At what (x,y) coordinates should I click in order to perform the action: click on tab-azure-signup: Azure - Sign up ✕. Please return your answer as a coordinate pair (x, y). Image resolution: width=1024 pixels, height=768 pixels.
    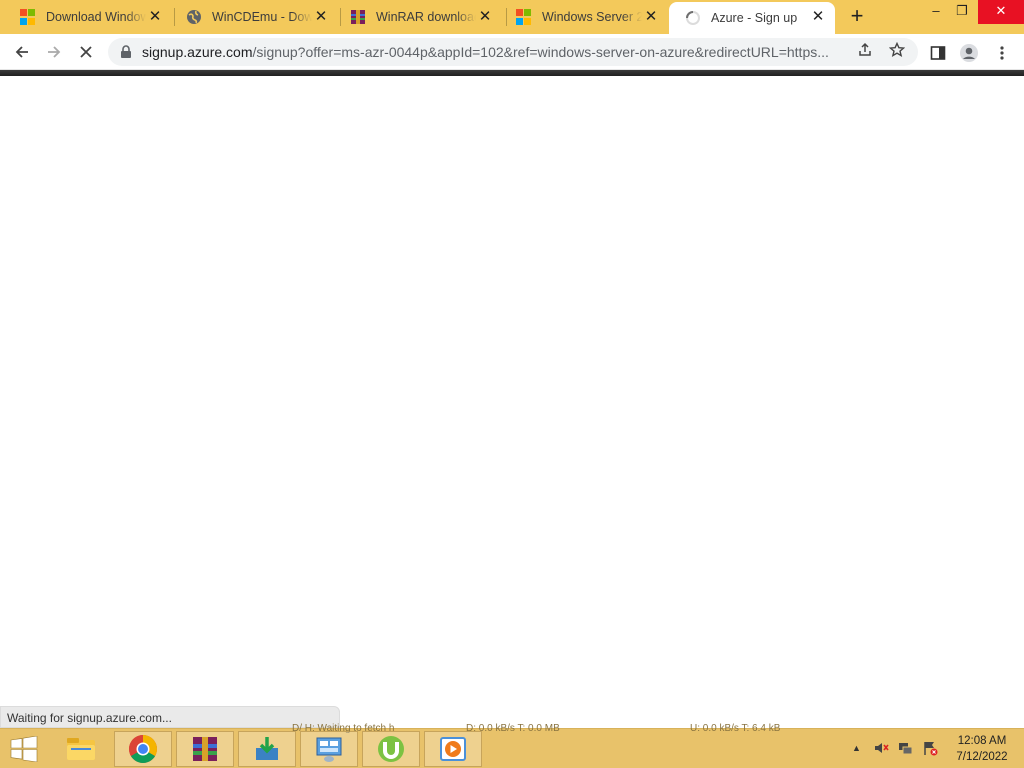
    Looking at the image, I should click on (752, 18).